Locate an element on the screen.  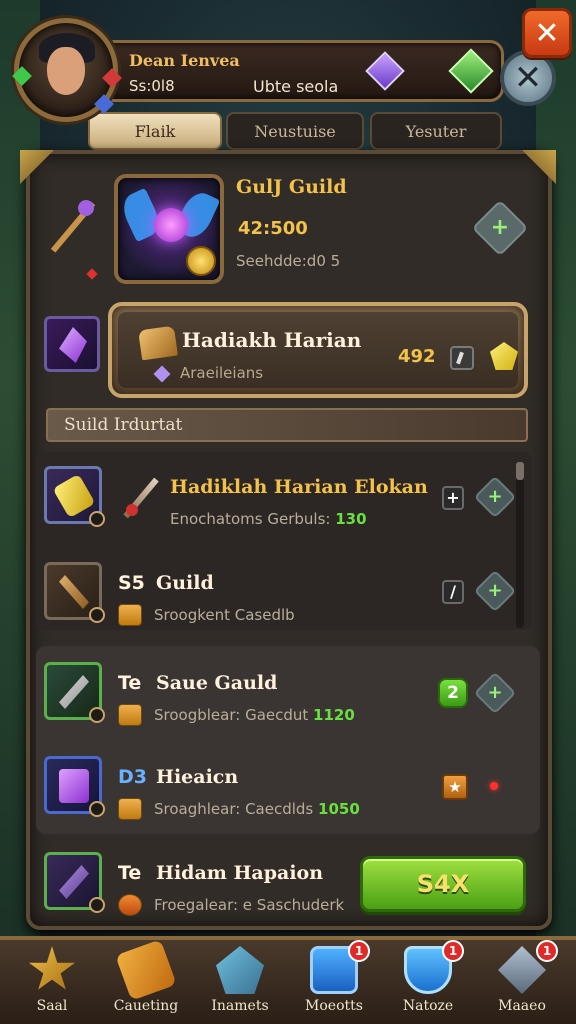
daily-reward-card: Hadiakh Harian Araeileians 492 is located at coordinates (318, 350).